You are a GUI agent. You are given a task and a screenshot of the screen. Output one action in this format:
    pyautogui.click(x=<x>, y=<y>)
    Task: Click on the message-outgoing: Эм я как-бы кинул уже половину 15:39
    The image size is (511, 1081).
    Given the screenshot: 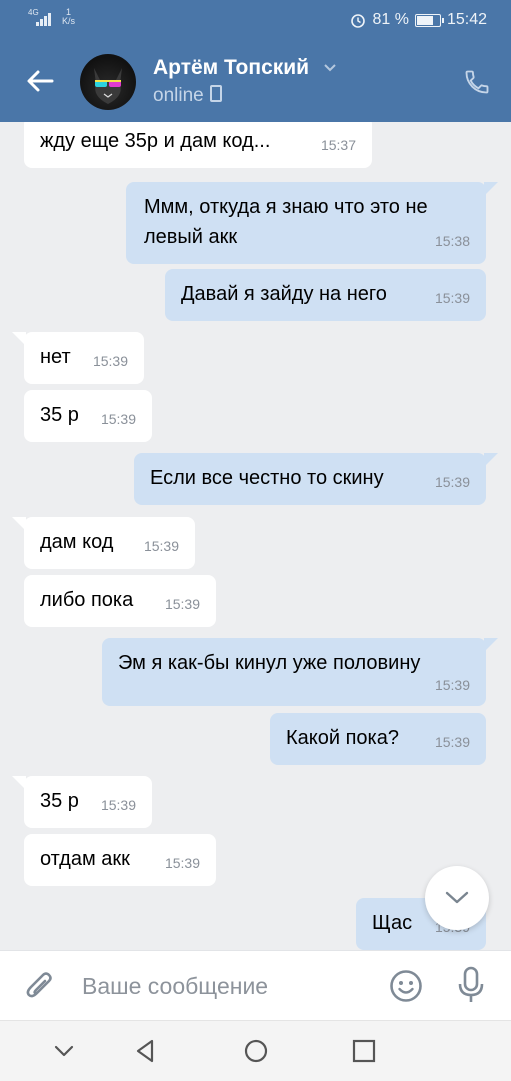 What is the action you would take?
    pyautogui.click(x=294, y=672)
    